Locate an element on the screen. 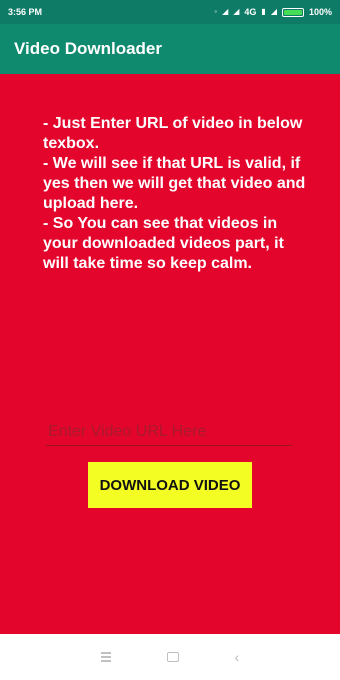  vibrate-icon: ▮ is located at coordinates (263, 11).